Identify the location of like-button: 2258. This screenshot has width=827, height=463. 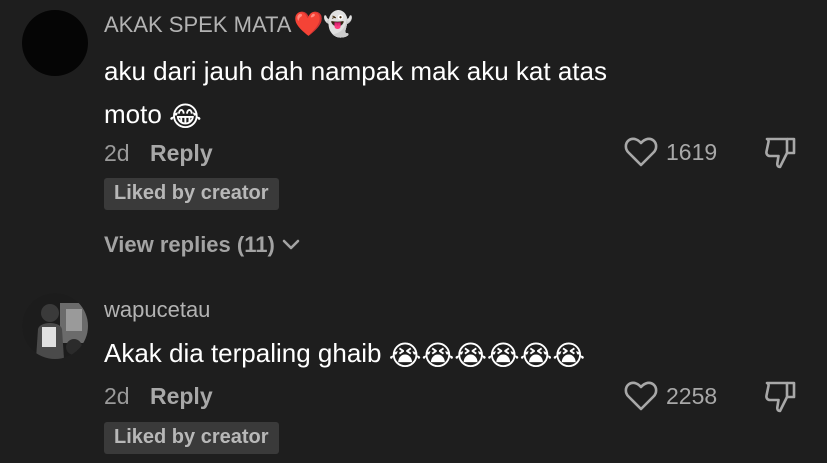
(670, 396).